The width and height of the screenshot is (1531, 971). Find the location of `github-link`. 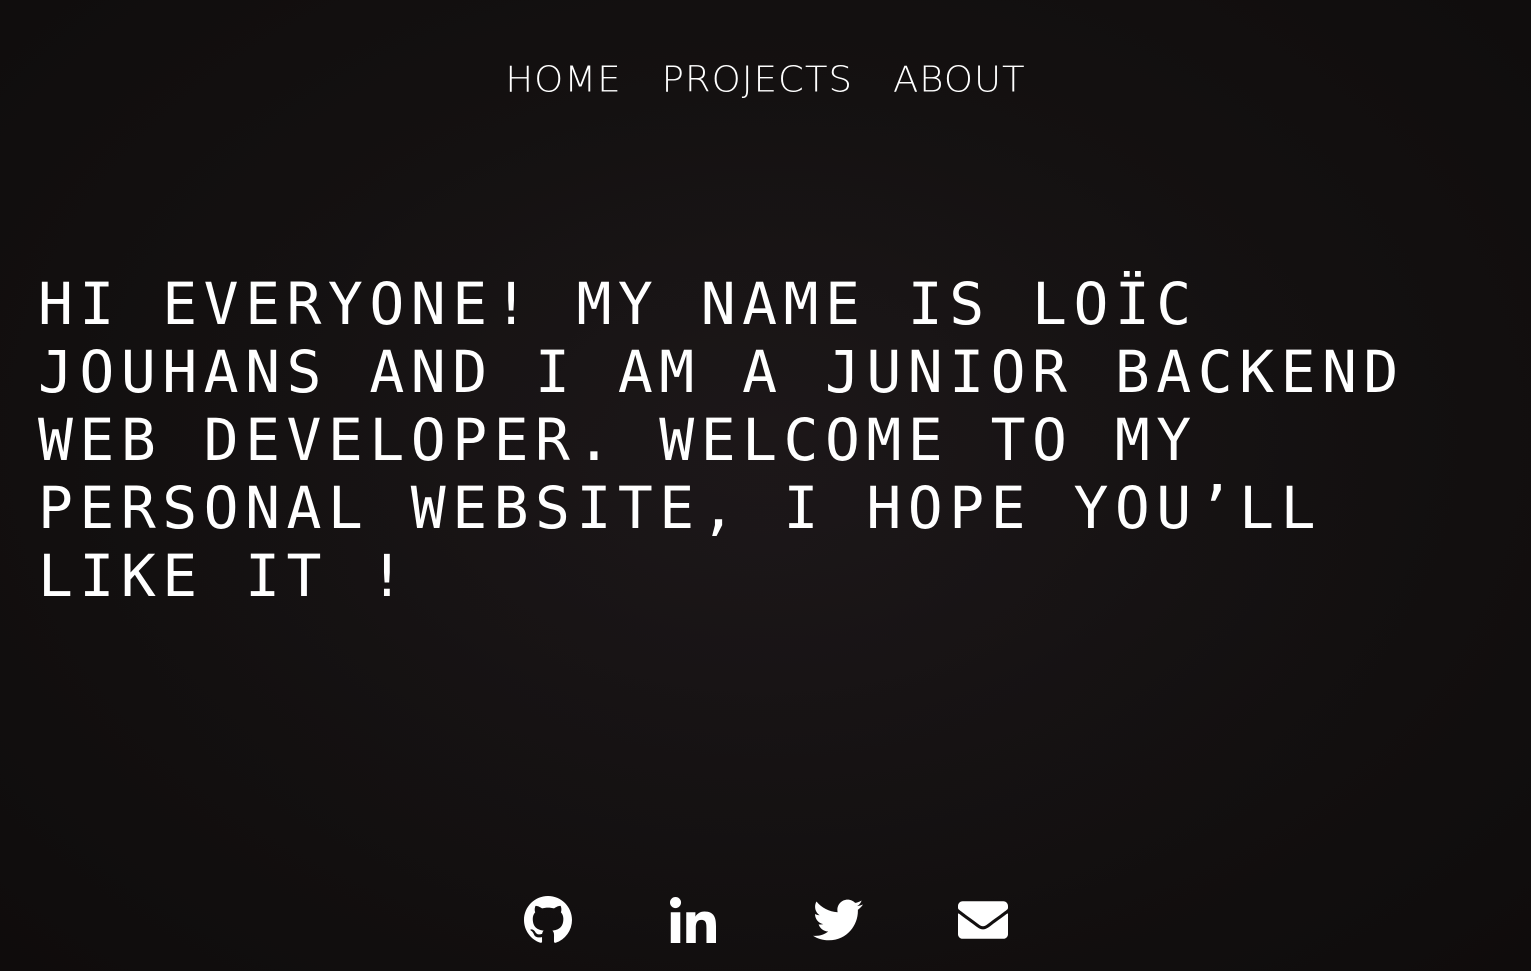

github-link is located at coordinates (548, 920).